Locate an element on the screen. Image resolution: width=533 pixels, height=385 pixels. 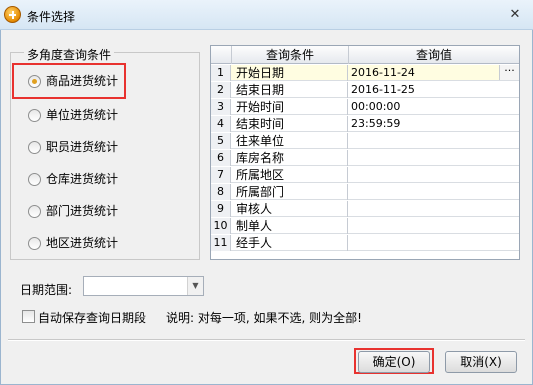
table-row: 11 经手人 is located at coordinates (365, 243).